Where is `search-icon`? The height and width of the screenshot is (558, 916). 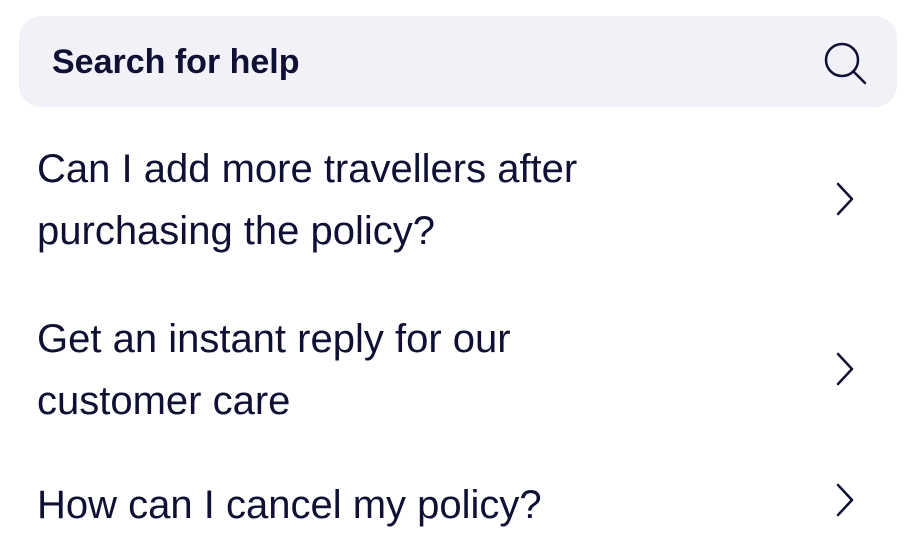
search-icon is located at coordinates (845, 63).